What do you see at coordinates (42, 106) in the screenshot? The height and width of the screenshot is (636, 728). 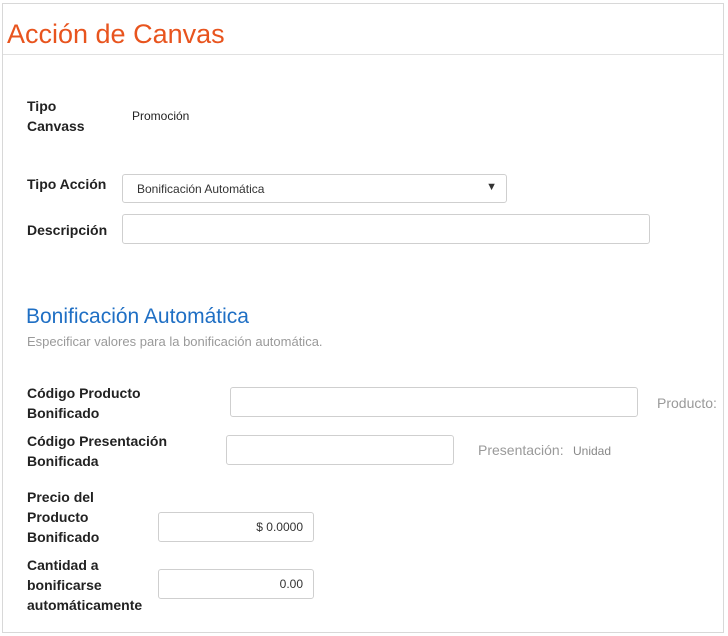 I see `tipo-canvass-label-line1: Tipo` at bounding box center [42, 106].